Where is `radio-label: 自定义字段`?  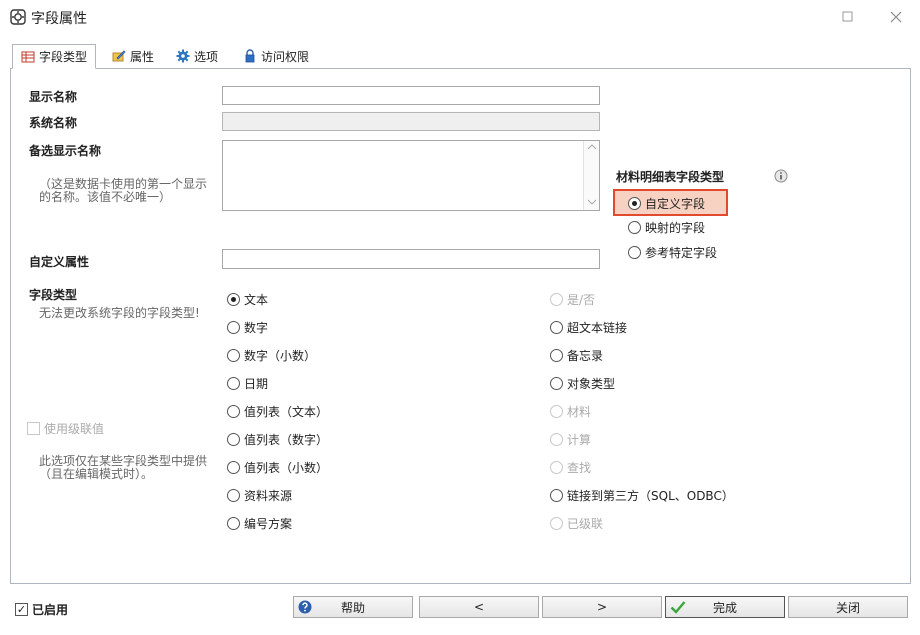 radio-label: 自定义字段 is located at coordinates (675, 203).